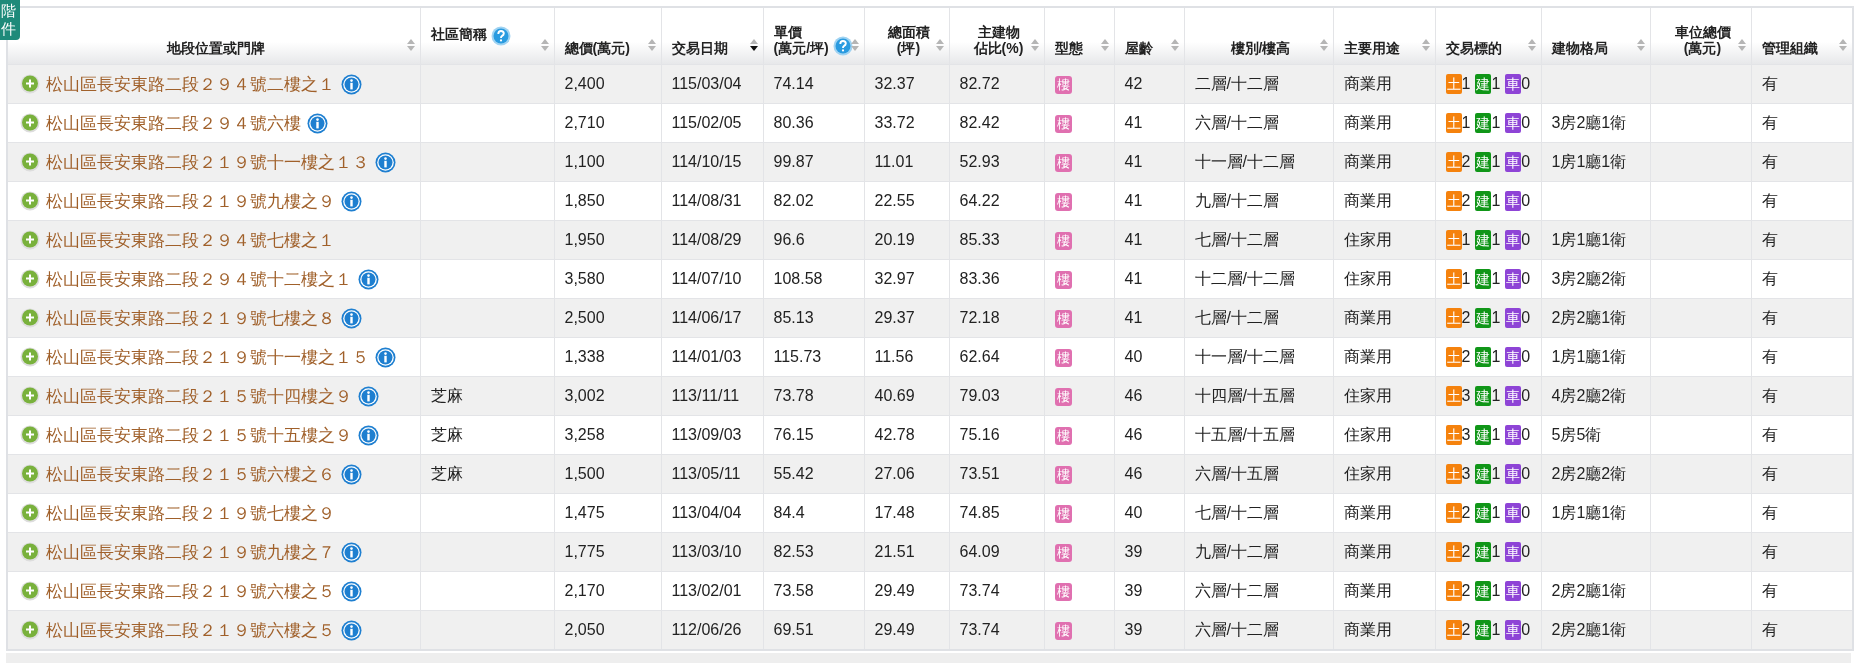 This screenshot has height=663, width=1866. What do you see at coordinates (1149, 435) in the screenshot?
I see `table-cell: 46` at bounding box center [1149, 435].